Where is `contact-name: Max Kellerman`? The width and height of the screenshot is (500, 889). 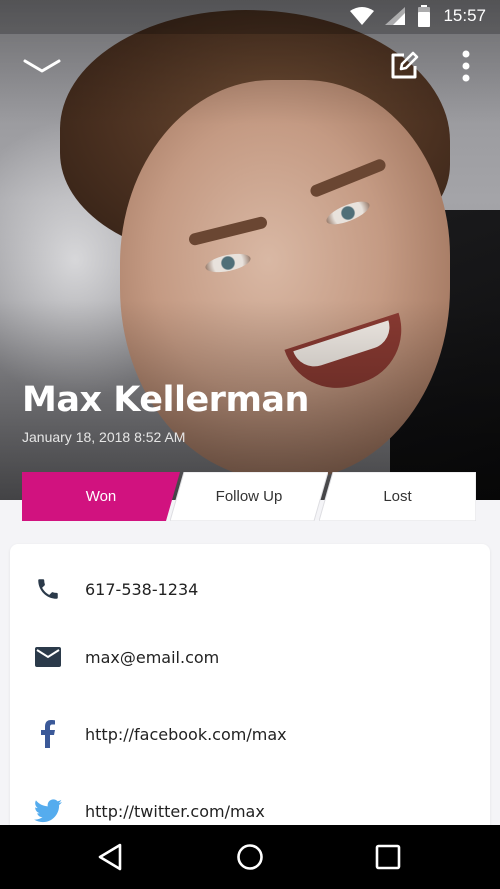
contact-name: Max Kellerman is located at coordinates (165, 400).